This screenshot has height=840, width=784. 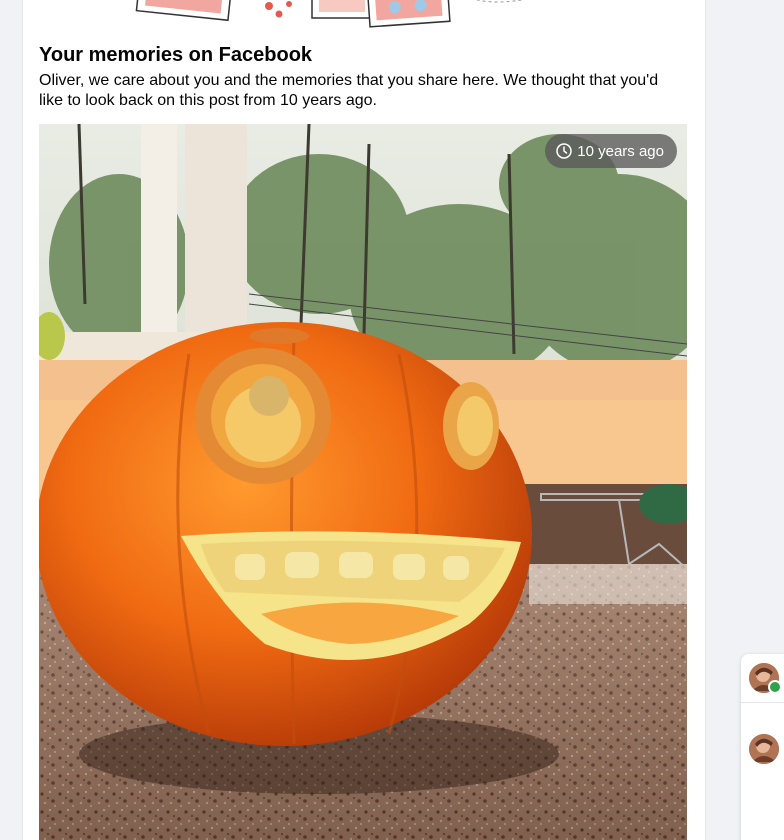 I want to click on memories-illustration, so click(x=330, y=14).